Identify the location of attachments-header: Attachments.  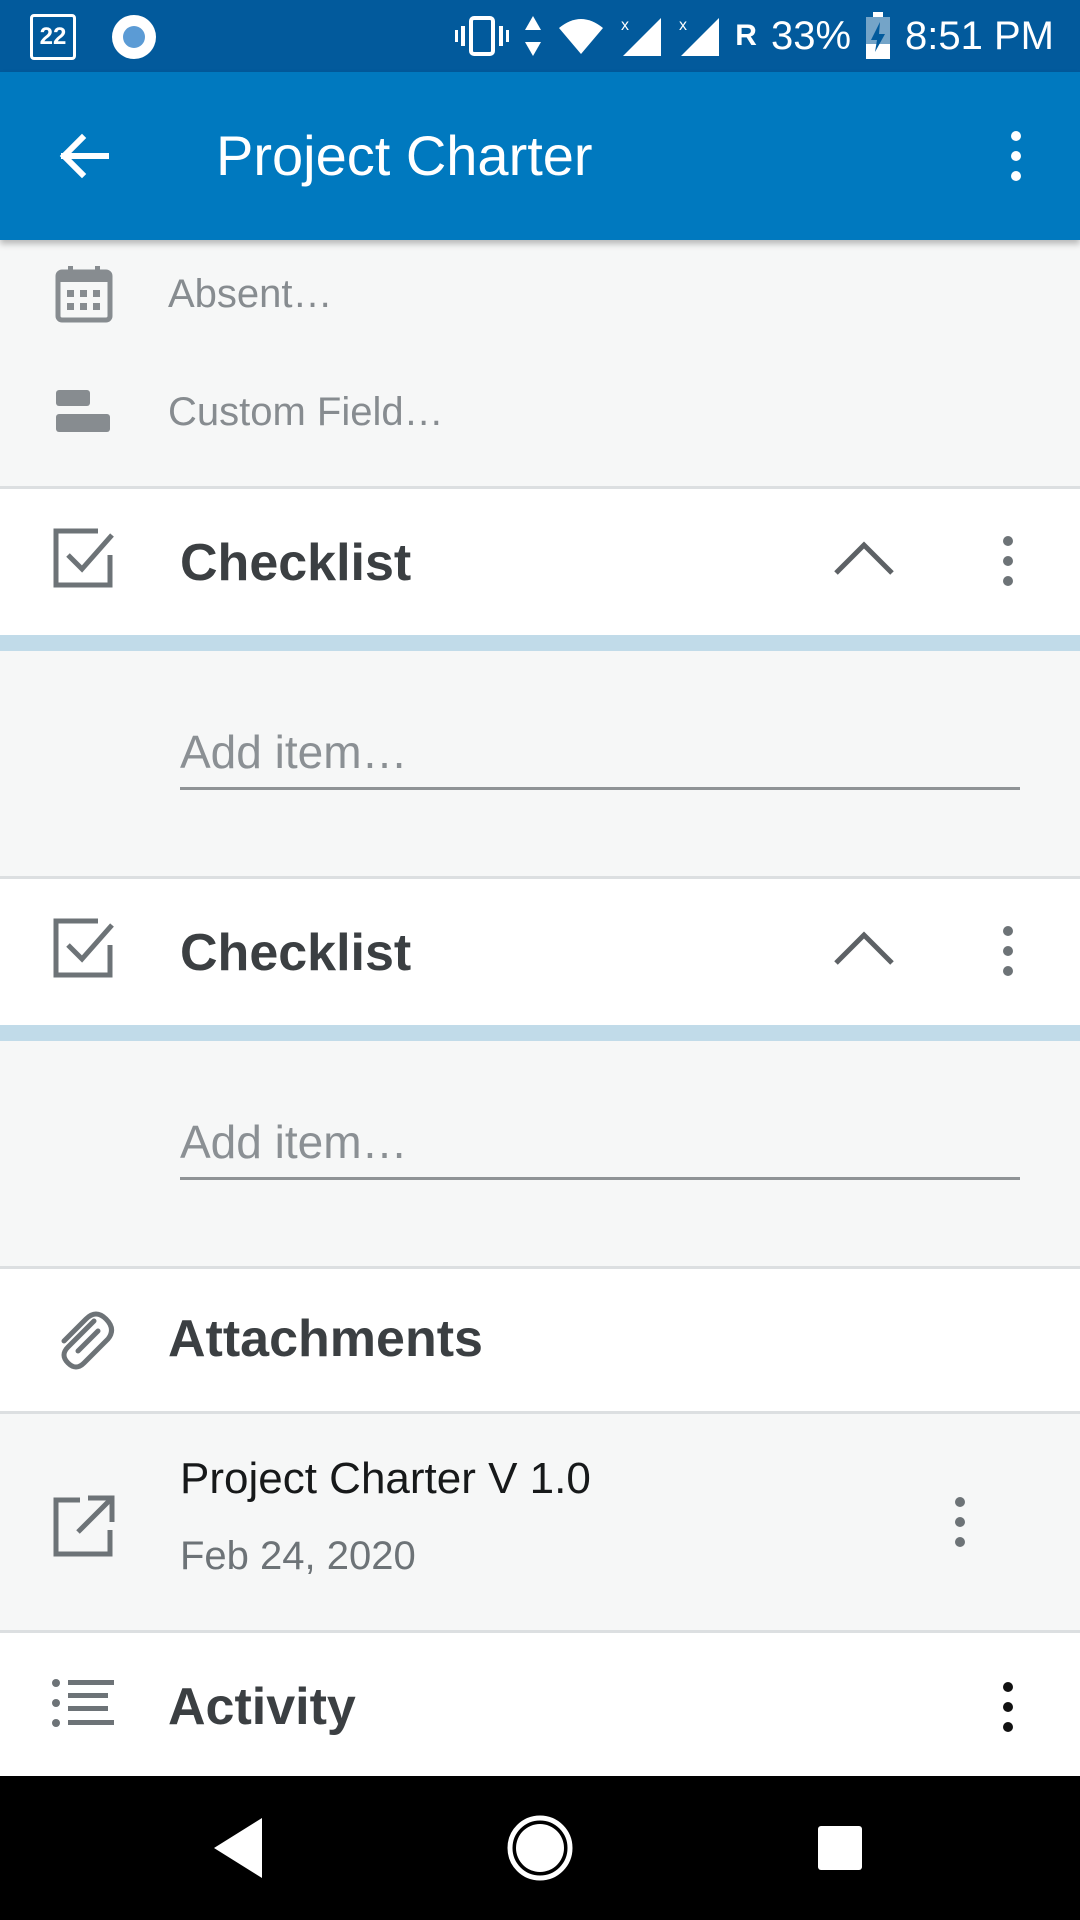
(540, 1340).